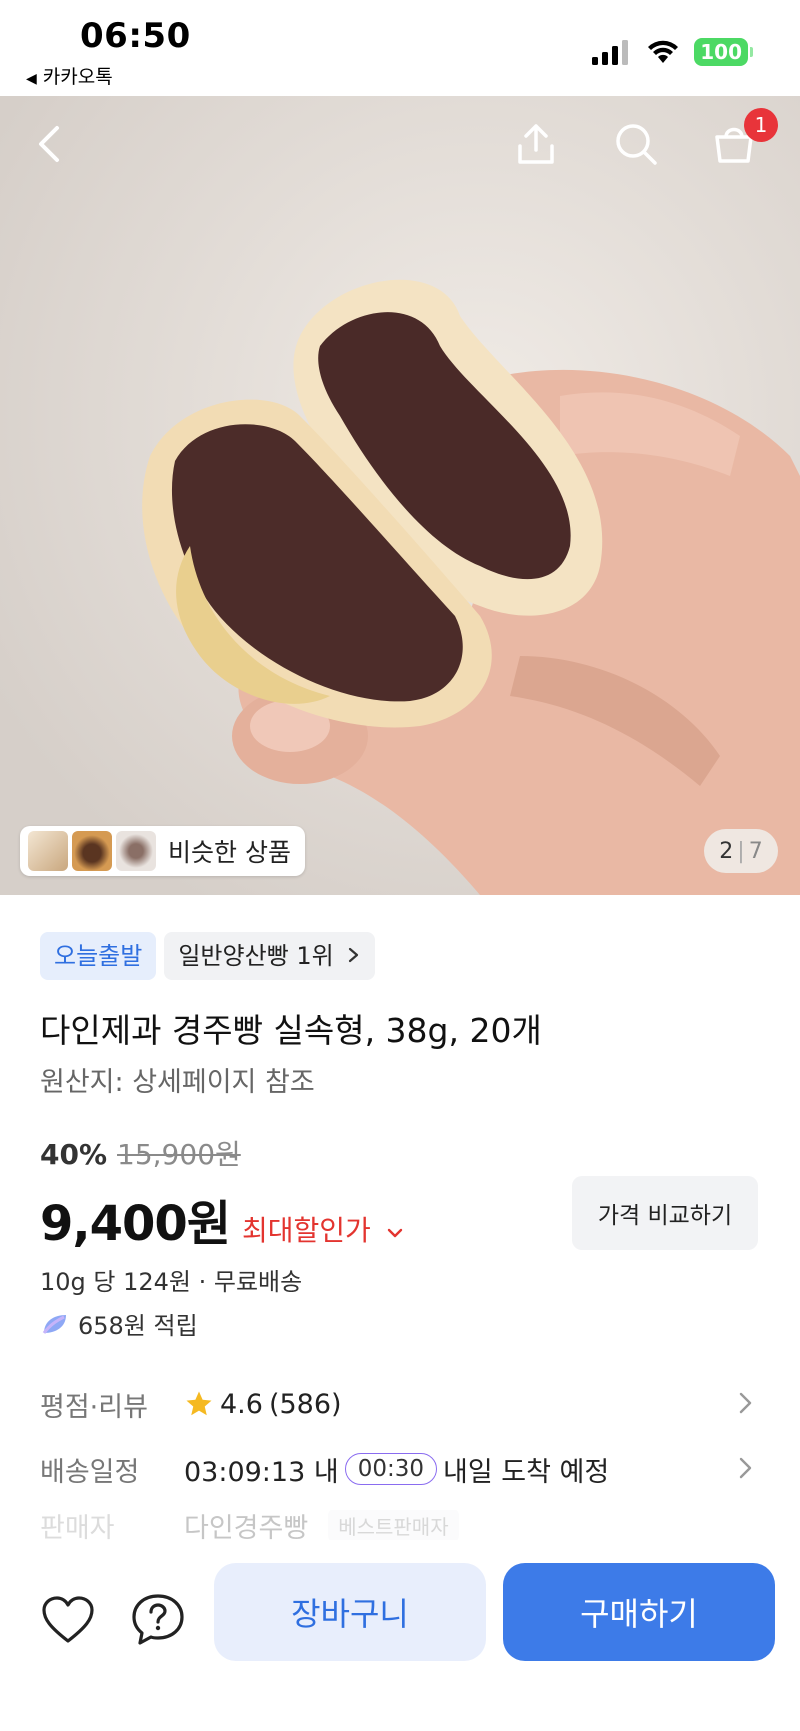 This screenshot has width=800, height=1731. What do you see at coordinates (610, 52) in the screenshot?
I see `cellular-signal-icon` at bounding box center [610, 52].